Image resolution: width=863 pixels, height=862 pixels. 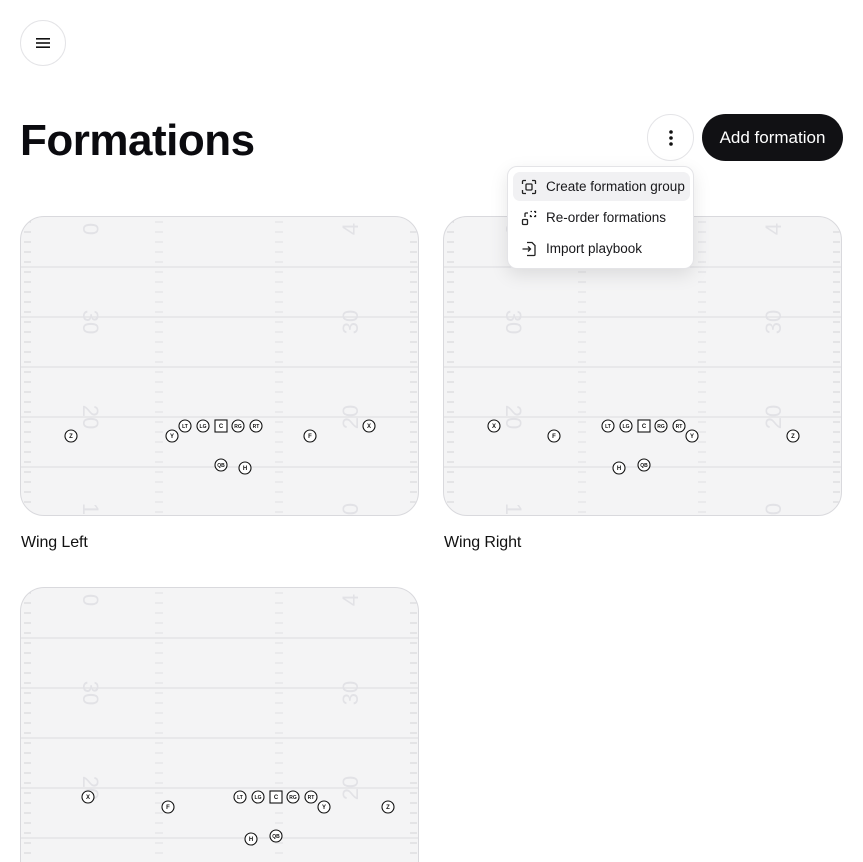 I want to click on hamburger-menu-button, so click(x=43, y=43).